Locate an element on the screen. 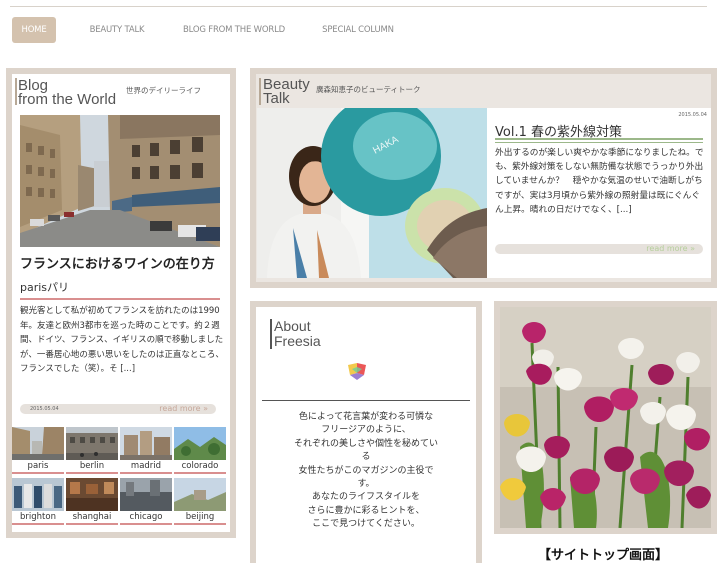 The height and width of the screenshot is (563, 717). berlin-thumb-photo is located at coordinates (92, 443).